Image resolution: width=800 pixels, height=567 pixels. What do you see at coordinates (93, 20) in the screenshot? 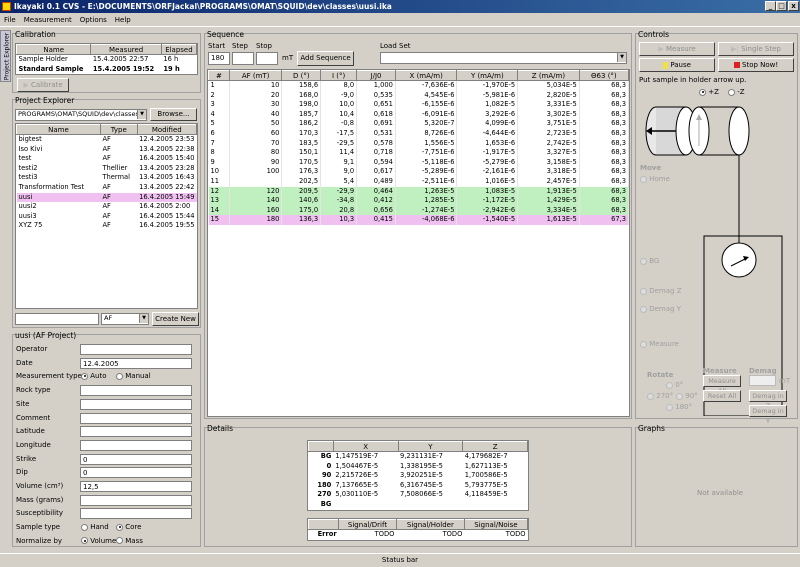
I see `menu-options: Options` at bounding box center [93, 20].